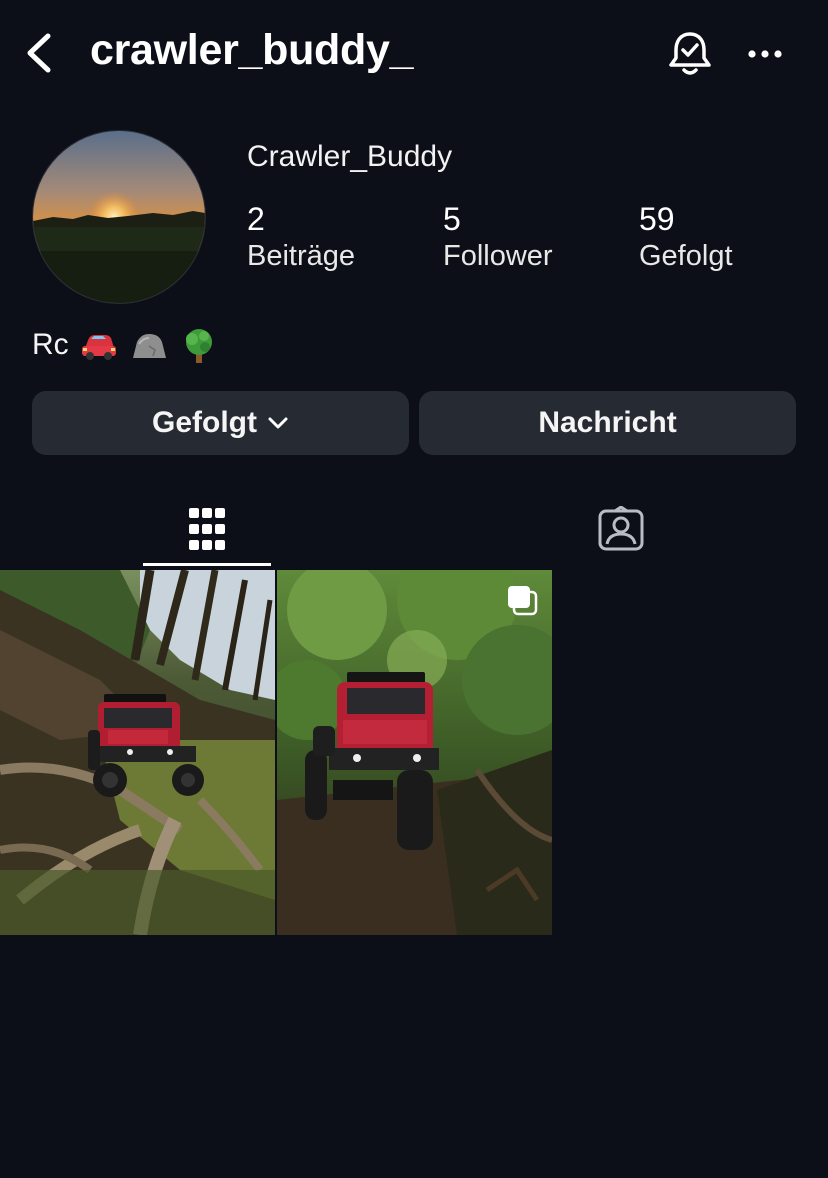 This screenshot has height=1178, width=828. What do you see at coordinates (204, 422) in the screenshot?
I see `following-button-label: Gefolgt` at bounding box center [204, 422].